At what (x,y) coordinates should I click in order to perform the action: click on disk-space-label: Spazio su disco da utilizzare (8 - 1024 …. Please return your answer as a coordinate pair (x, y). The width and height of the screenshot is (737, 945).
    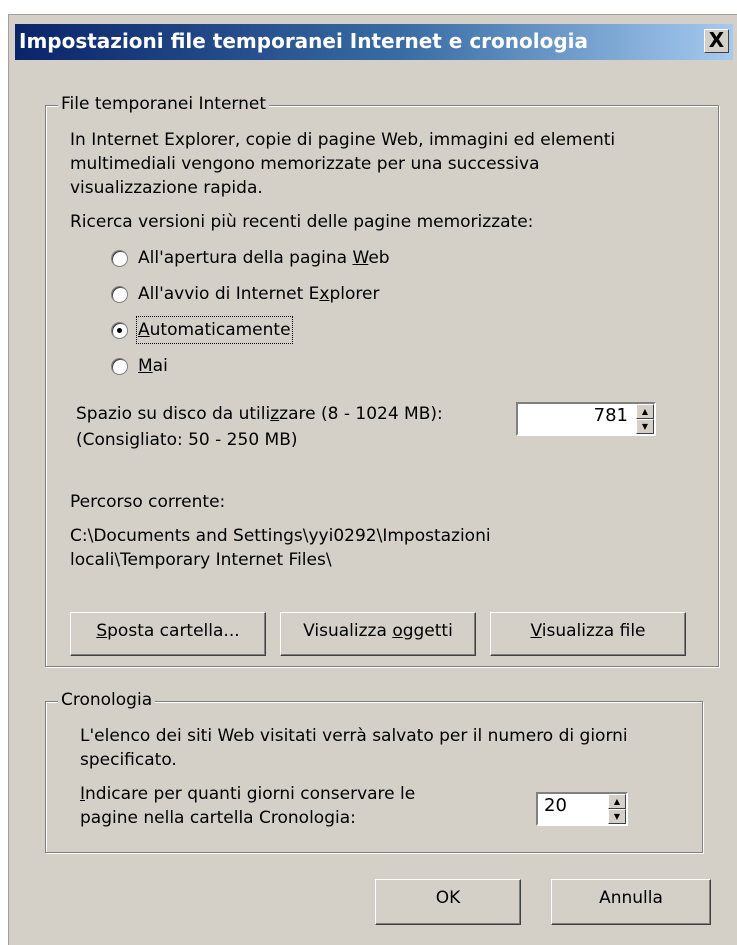
    Looking at the image, I should click on (259, 414).